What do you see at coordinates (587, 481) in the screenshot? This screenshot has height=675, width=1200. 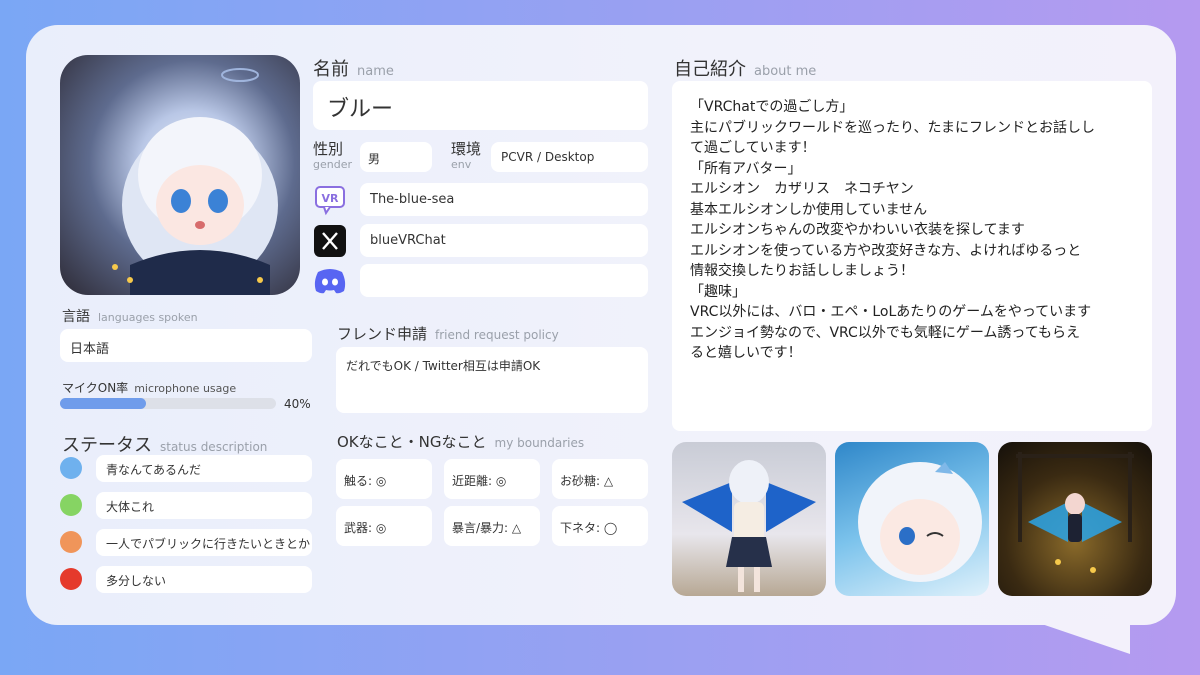 I see `boundary-item-text: お砂糖: △` at bounding box center [587, 481].